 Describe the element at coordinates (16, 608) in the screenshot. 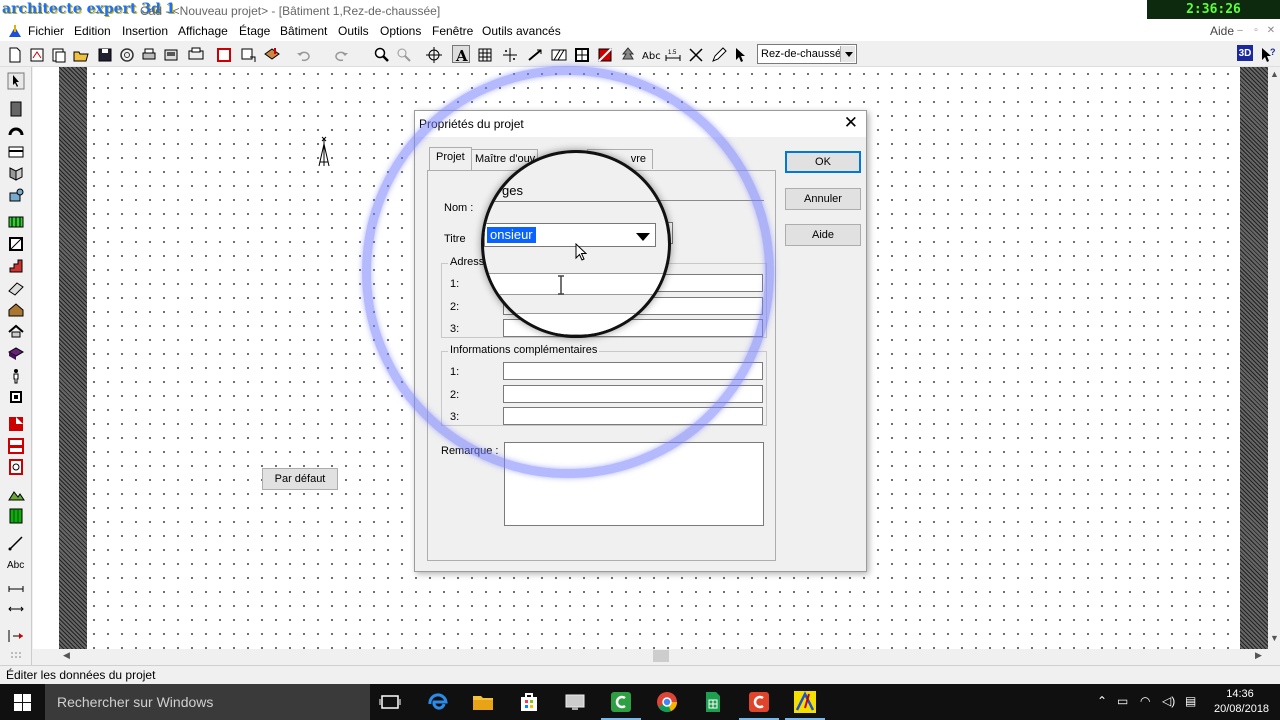

I see `level-dimension-icon` at that location.